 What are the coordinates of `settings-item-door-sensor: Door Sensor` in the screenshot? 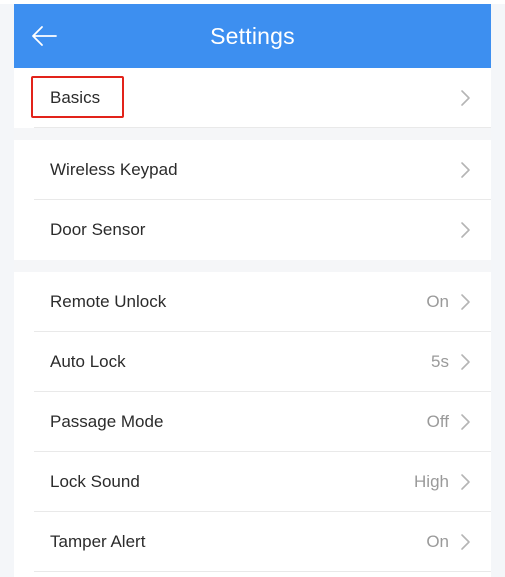 It's located at (252, 230).